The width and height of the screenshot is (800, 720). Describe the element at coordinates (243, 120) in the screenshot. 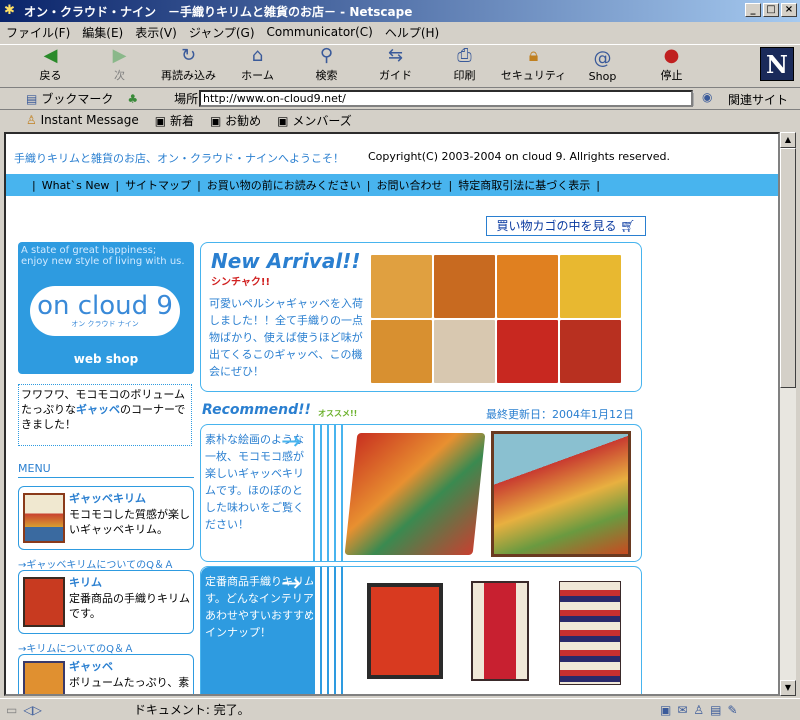

I see `recommend-label: お勧め` at that location.